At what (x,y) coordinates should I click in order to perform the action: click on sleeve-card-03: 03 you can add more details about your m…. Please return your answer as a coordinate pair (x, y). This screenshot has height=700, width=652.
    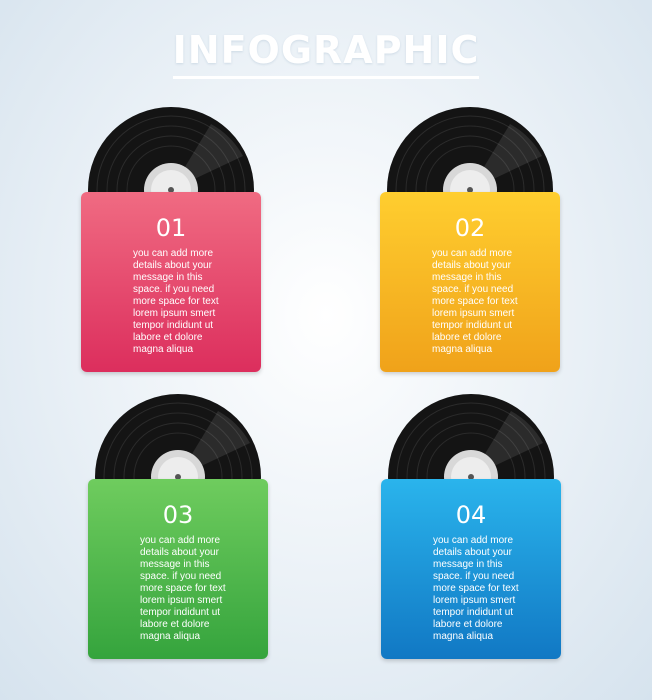
    Looking at the image, I should click on (178, 569).